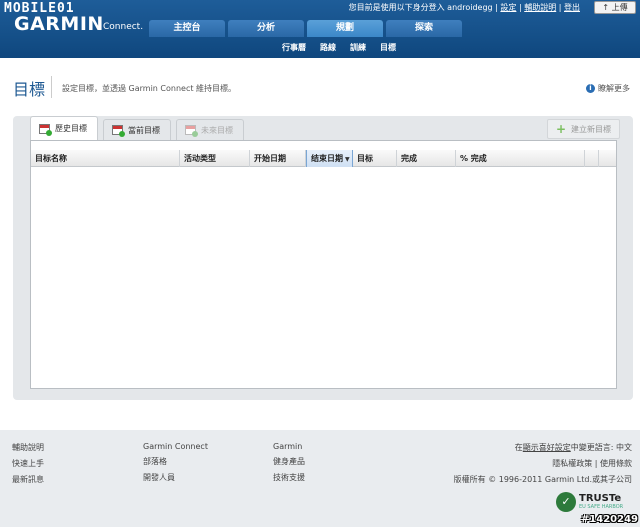 This screenshot has width=640, height=527. What do you see at coordinates (329, 158) in the screenshot?
I see `col-end-date: 结束日期 ▼` at bounding box center [329, 158].